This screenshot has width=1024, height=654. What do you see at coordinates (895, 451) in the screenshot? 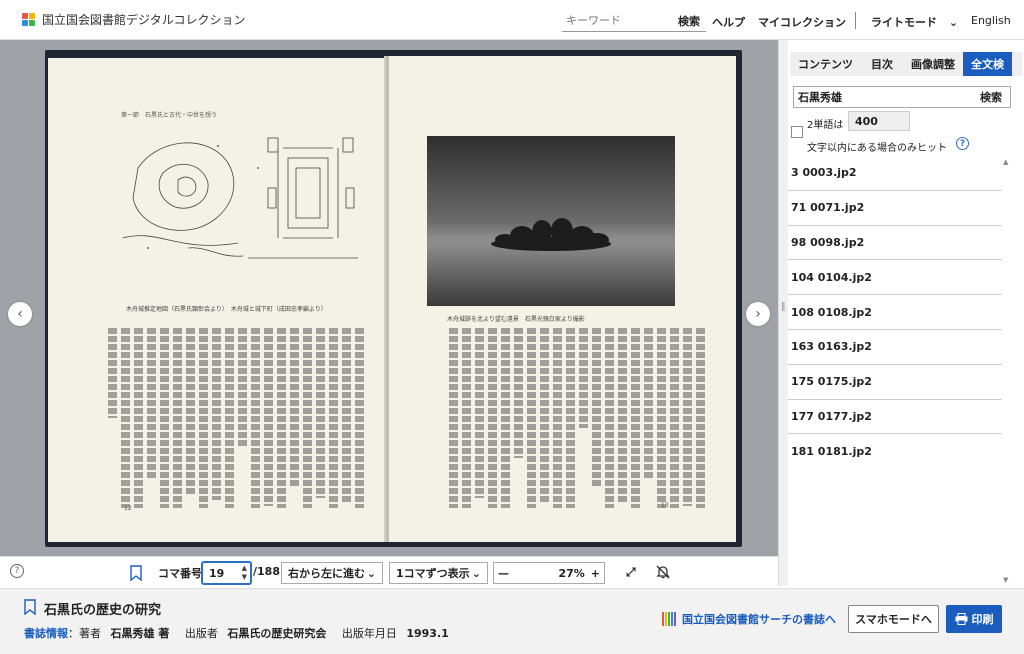
I see `search-result-item: 181 0181.jp2` at bounding box center [895, 451].